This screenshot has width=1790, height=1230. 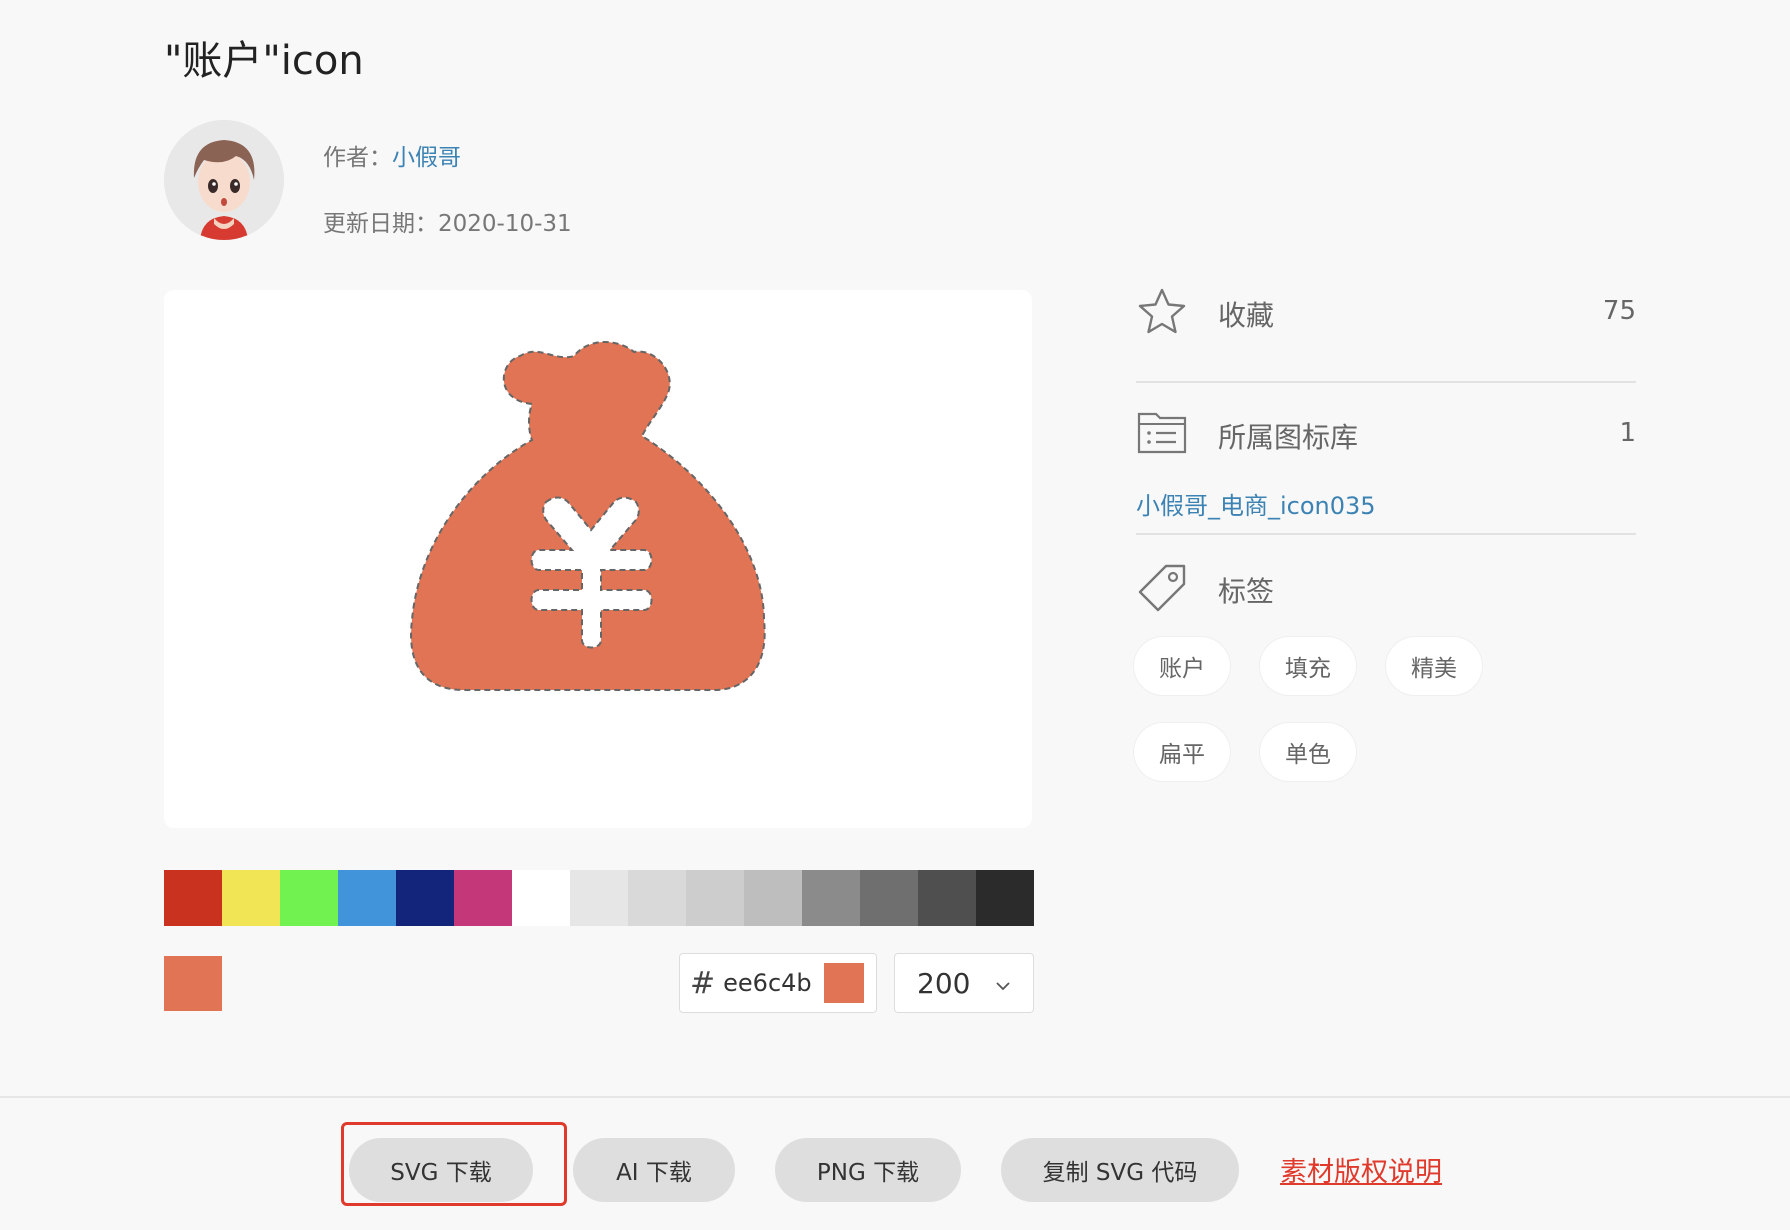 What do you see at coordinates (193, 983) in the screenshot?
I see `current-color-swatch` at bounding box center [193, 983].